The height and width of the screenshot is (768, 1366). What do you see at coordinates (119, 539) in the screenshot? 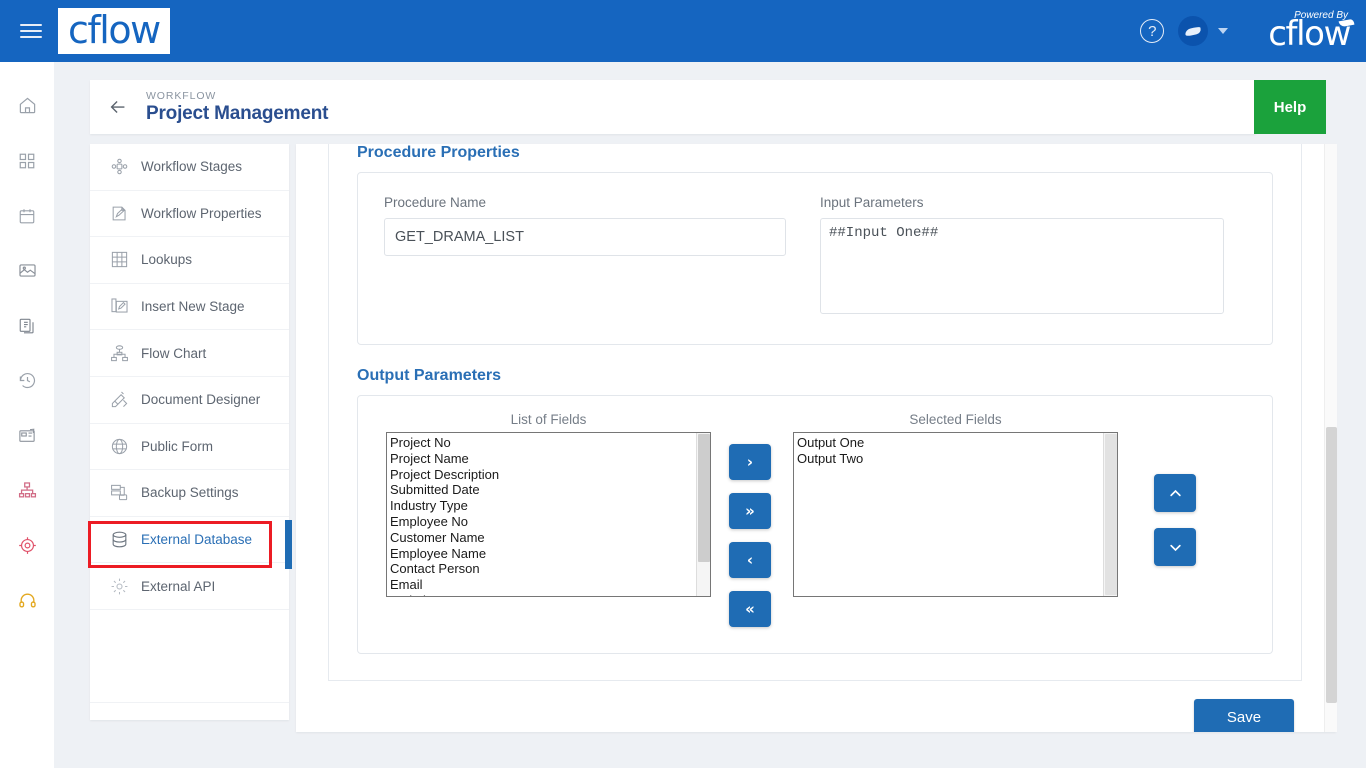
I see `database-icon` at bounding box center [119, 539].